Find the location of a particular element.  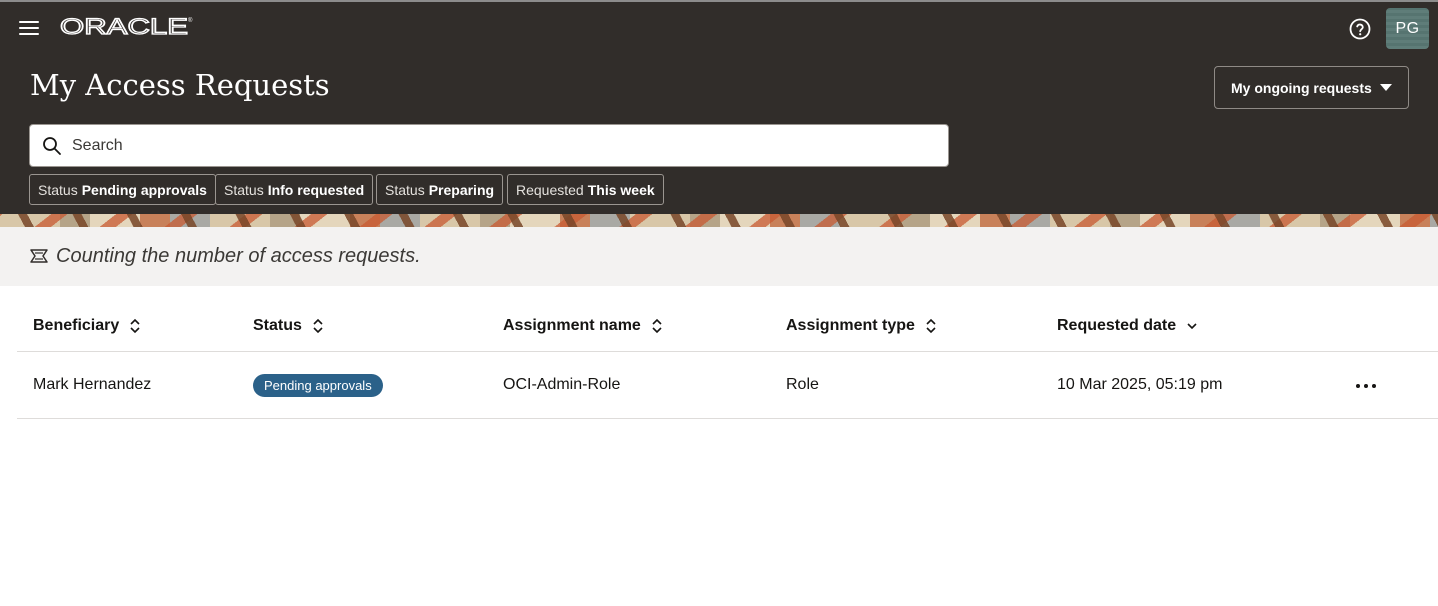

column-header-requested-date: Requested date is located at coordinates (1127, 326).